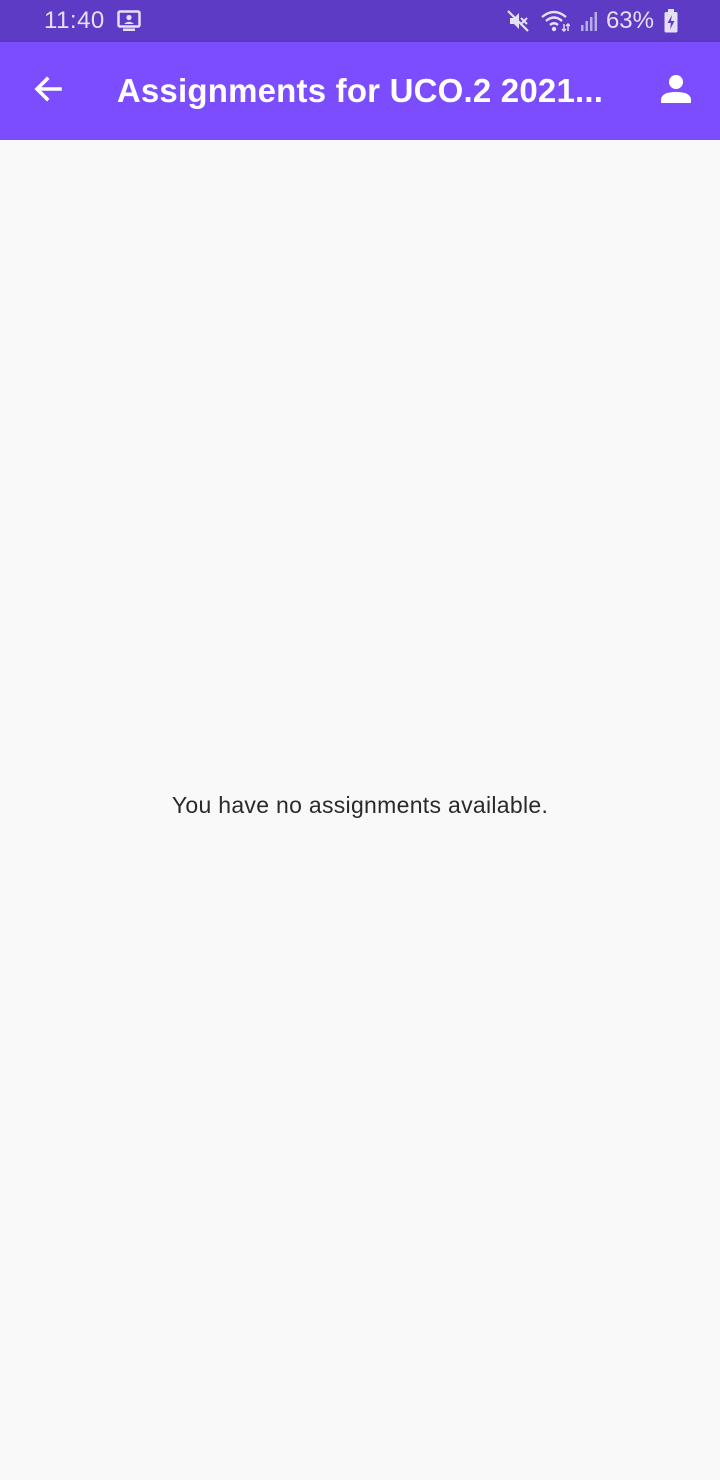  What do you see at coordinates (590, 21) in the screenshot?
I see `signal-icon` at bounding box center [590, 21].